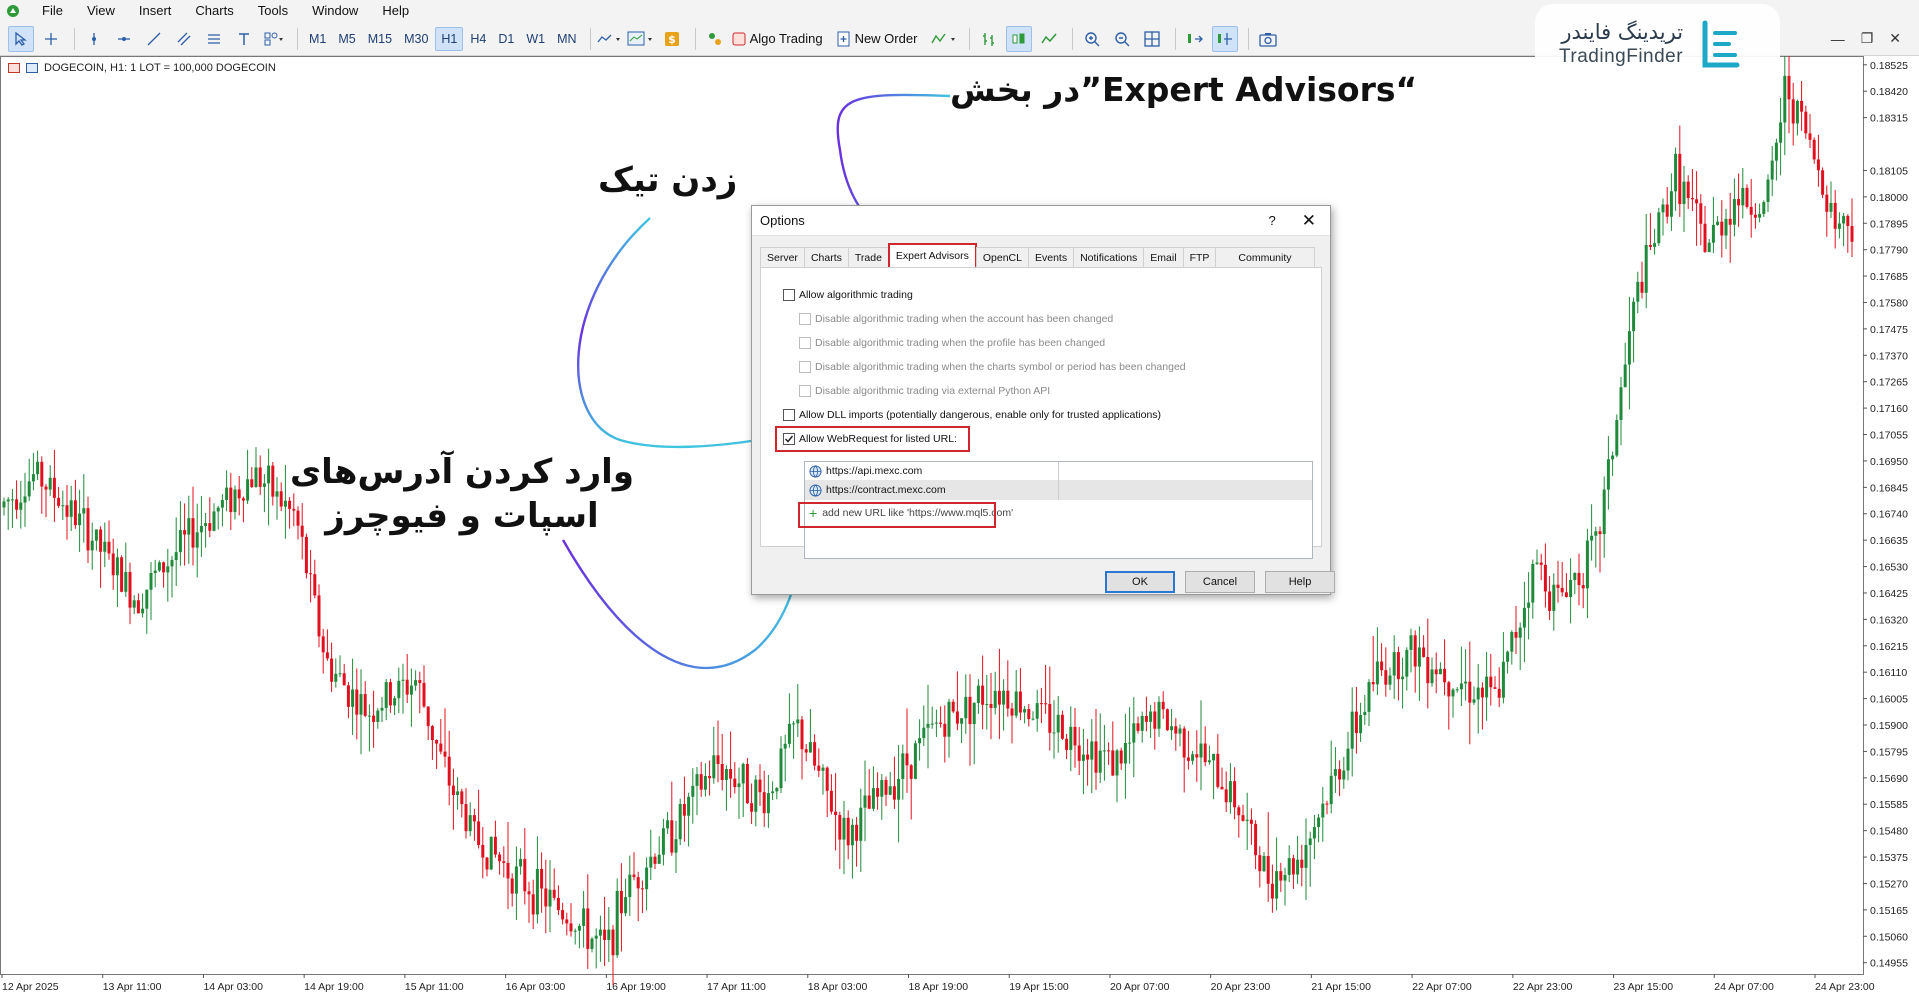  Describe the element at coordinates (782, 257) in the screenshot. I see `tab-server: Server` at that location.